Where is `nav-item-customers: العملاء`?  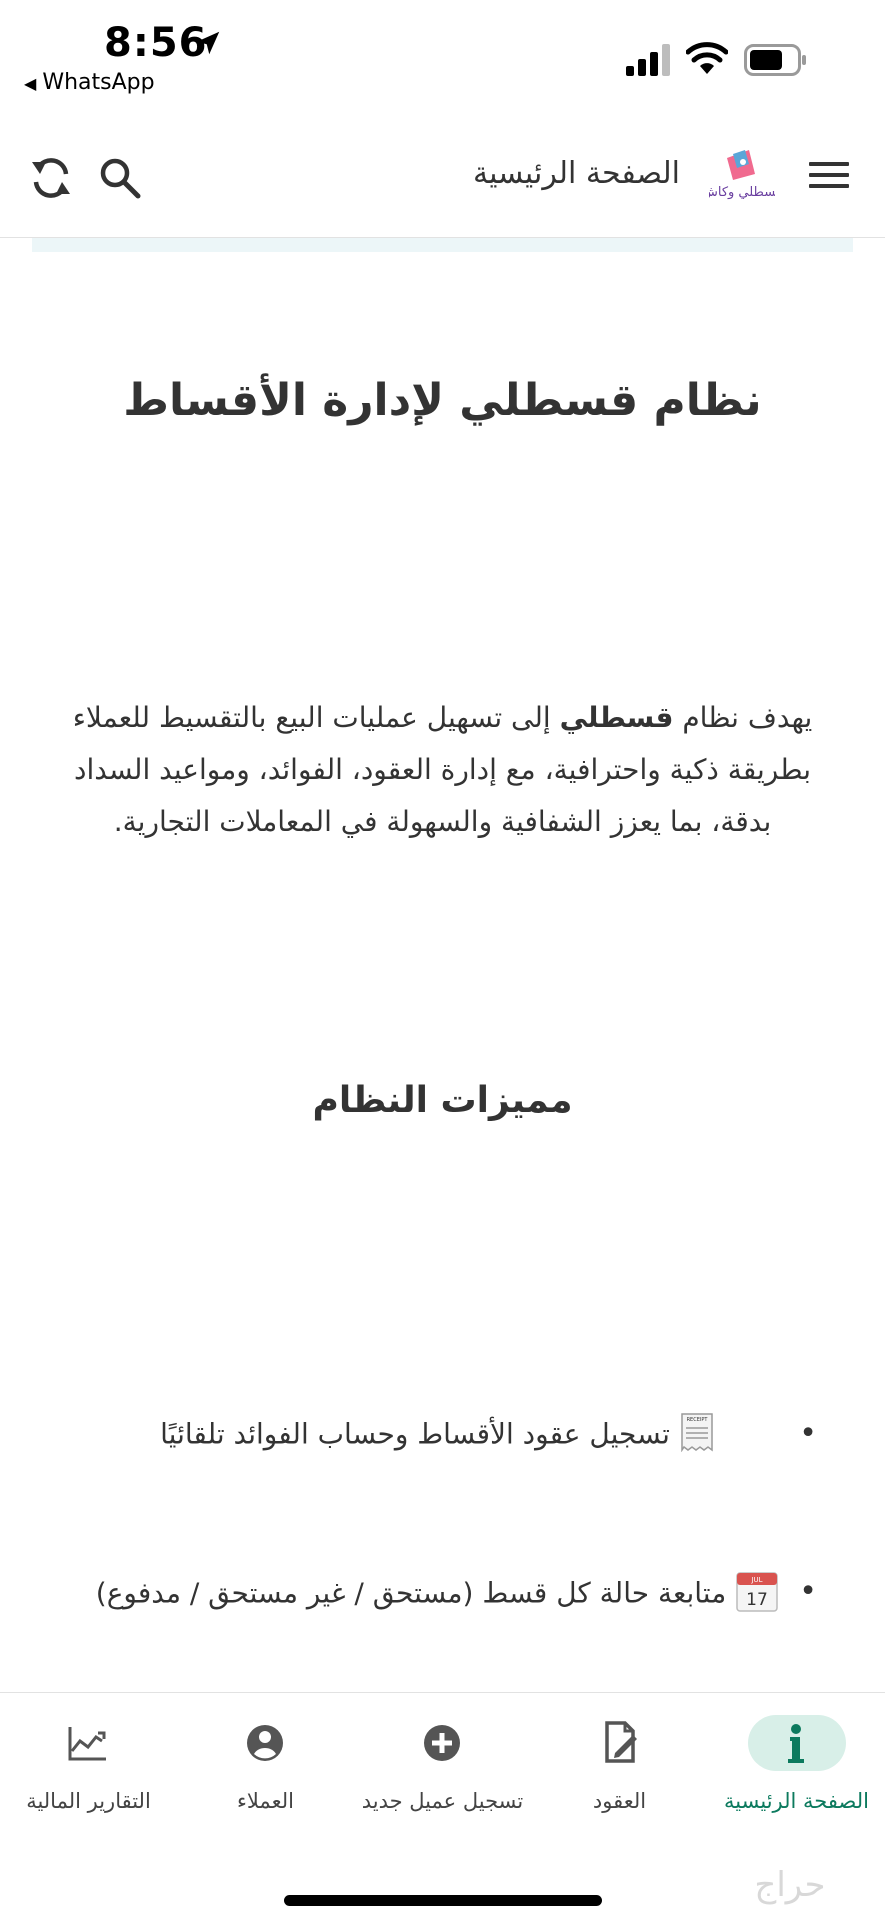
nav-item-customers: العملاء is located at coordinates (265, 1763).